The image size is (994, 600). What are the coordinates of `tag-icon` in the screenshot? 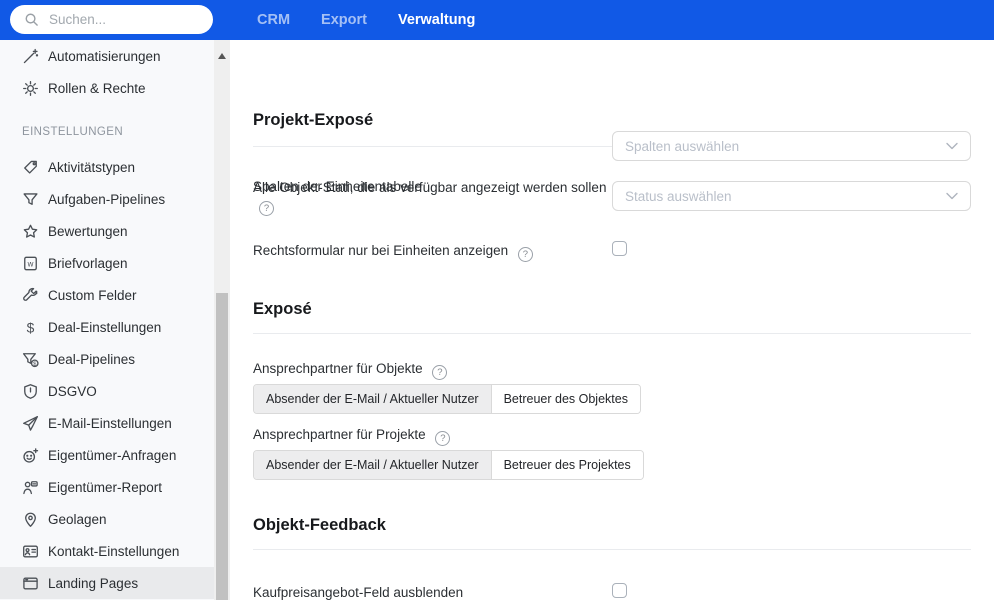 It's located at (30, 167).